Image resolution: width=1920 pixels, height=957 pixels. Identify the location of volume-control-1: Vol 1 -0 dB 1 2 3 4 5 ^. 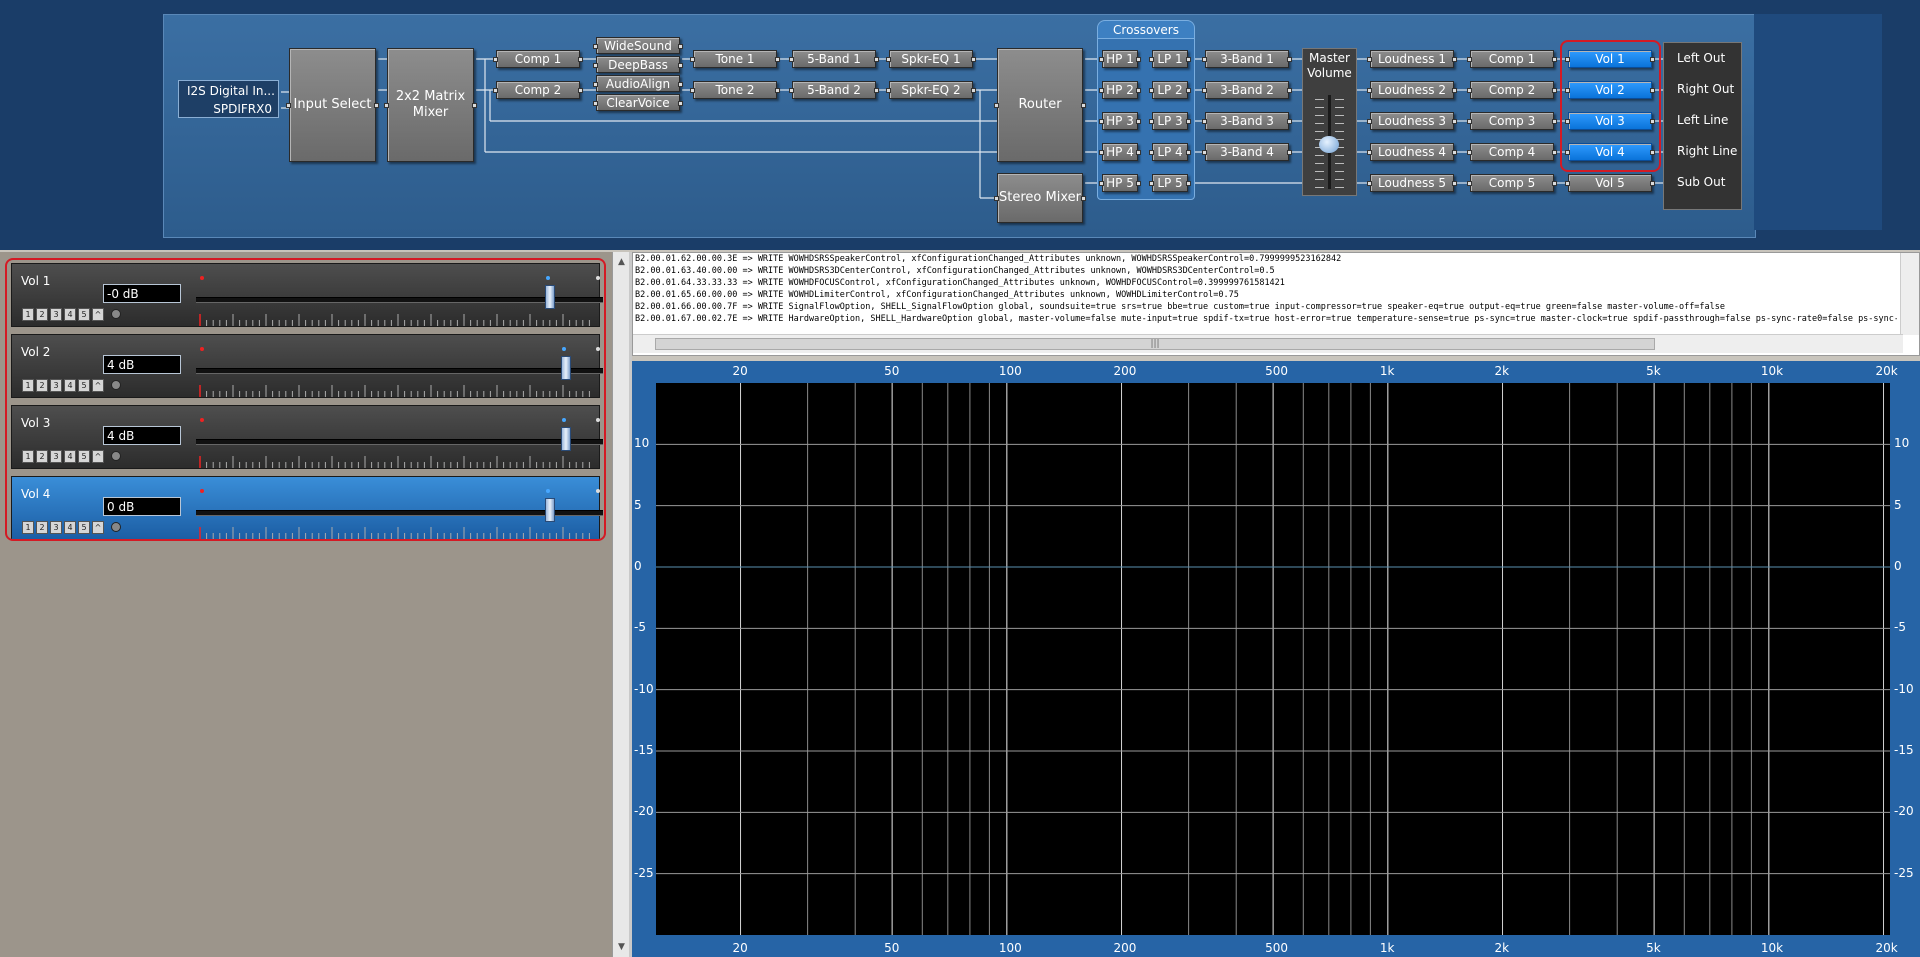
(307, 295).